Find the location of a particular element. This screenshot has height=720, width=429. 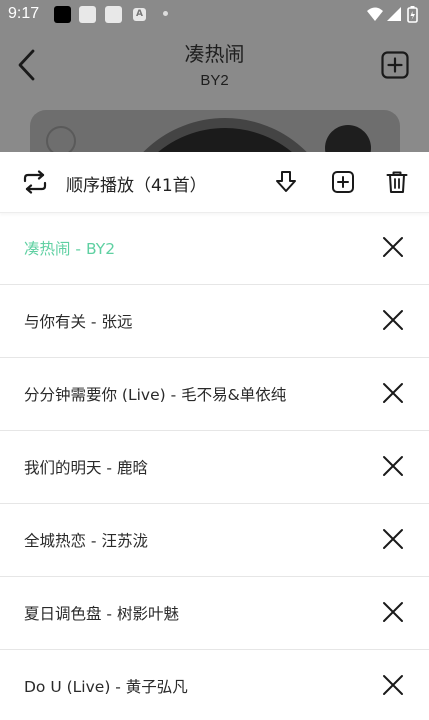

clear-playlist-button is located at coordinates (397, 182).